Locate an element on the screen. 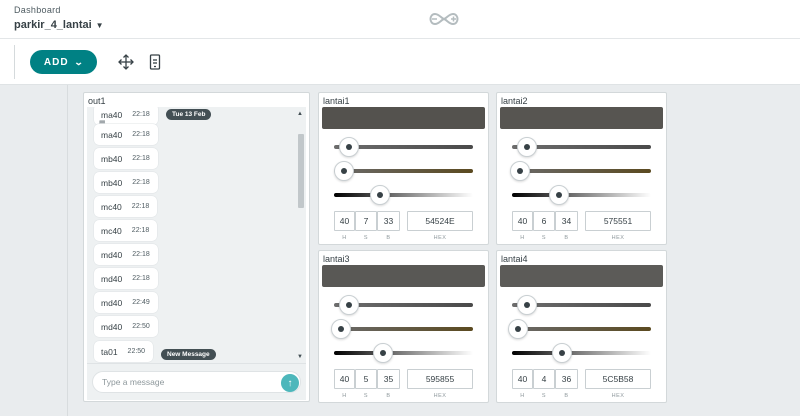 Image resolution: width=800 pixels, height=416 pixels. widget-title: lantai4 is located at coordinates (514, 259).